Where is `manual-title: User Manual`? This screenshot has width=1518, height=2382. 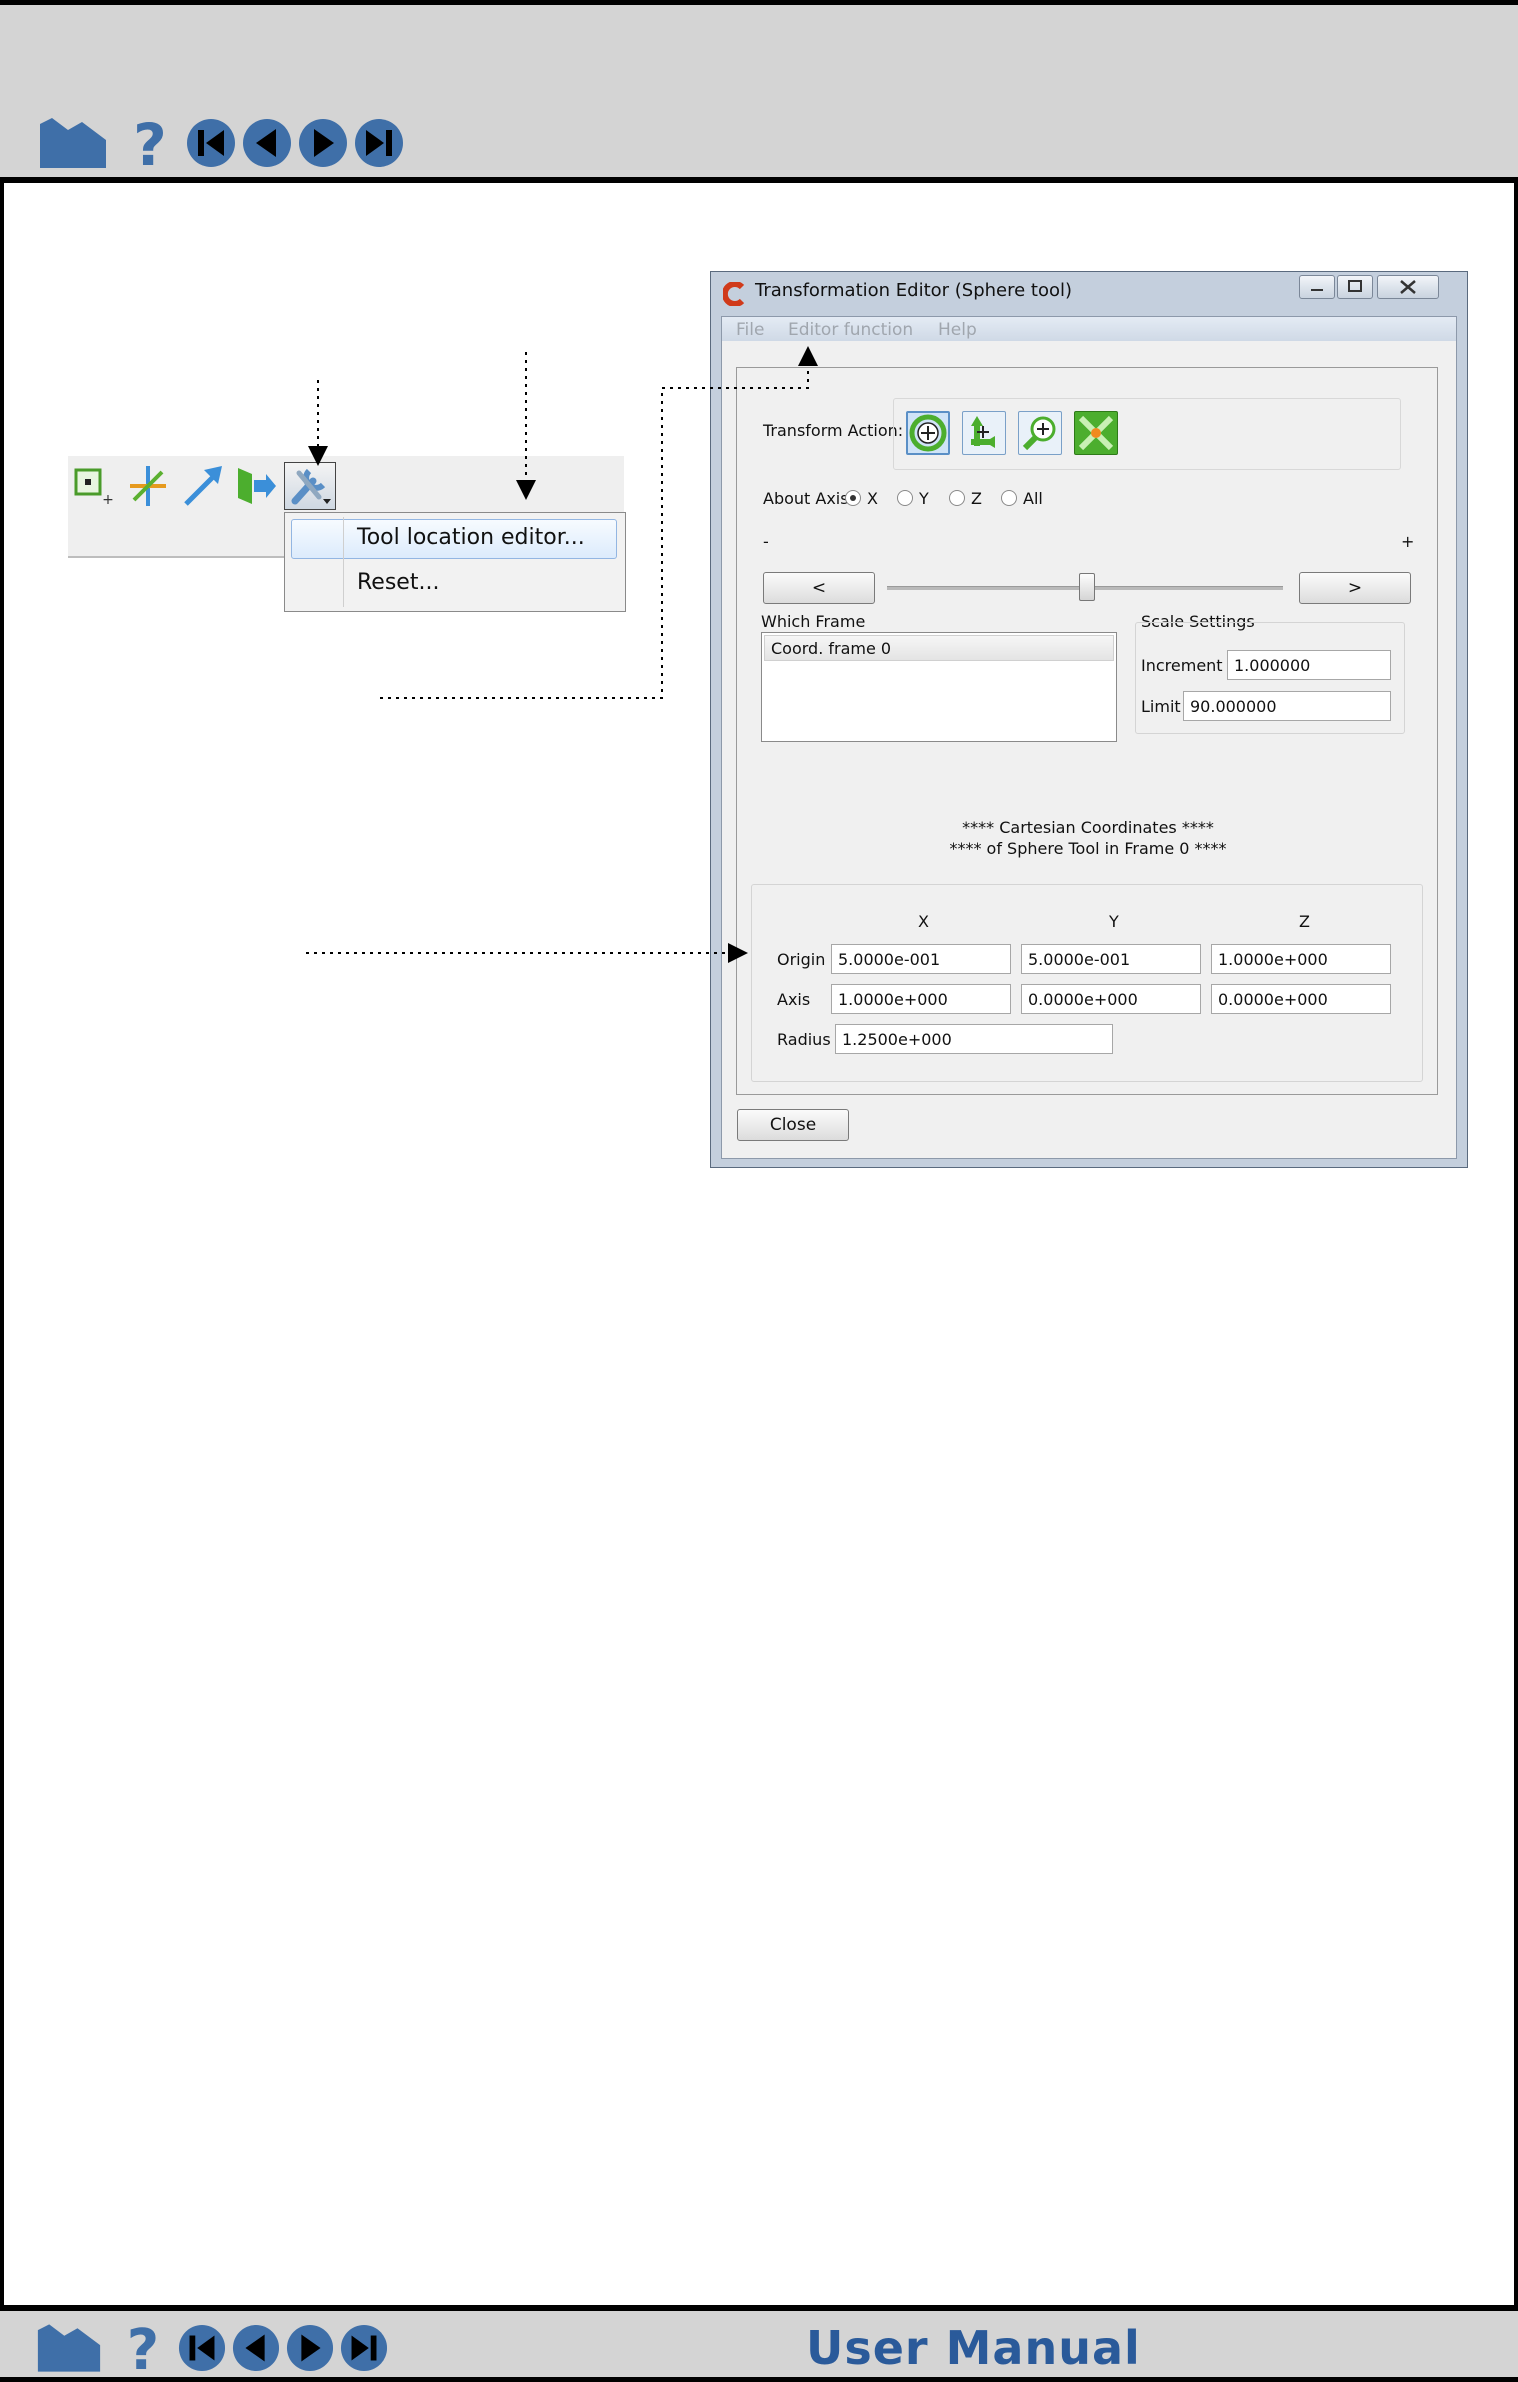
manual-title: User Manual is located at coordinates (973, 2348).